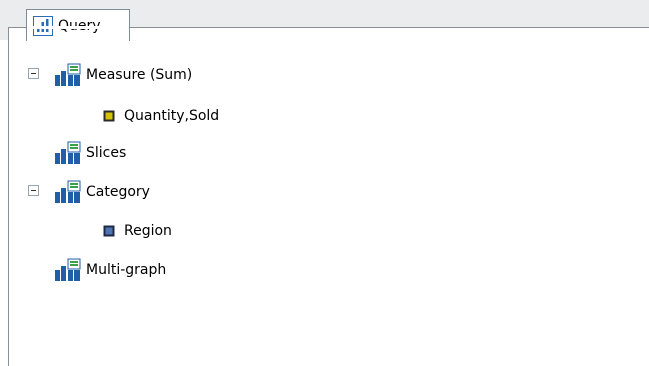 This screenshot has height=366, width=649. I want to click on tree-item-category: Category, so click(102, 192).